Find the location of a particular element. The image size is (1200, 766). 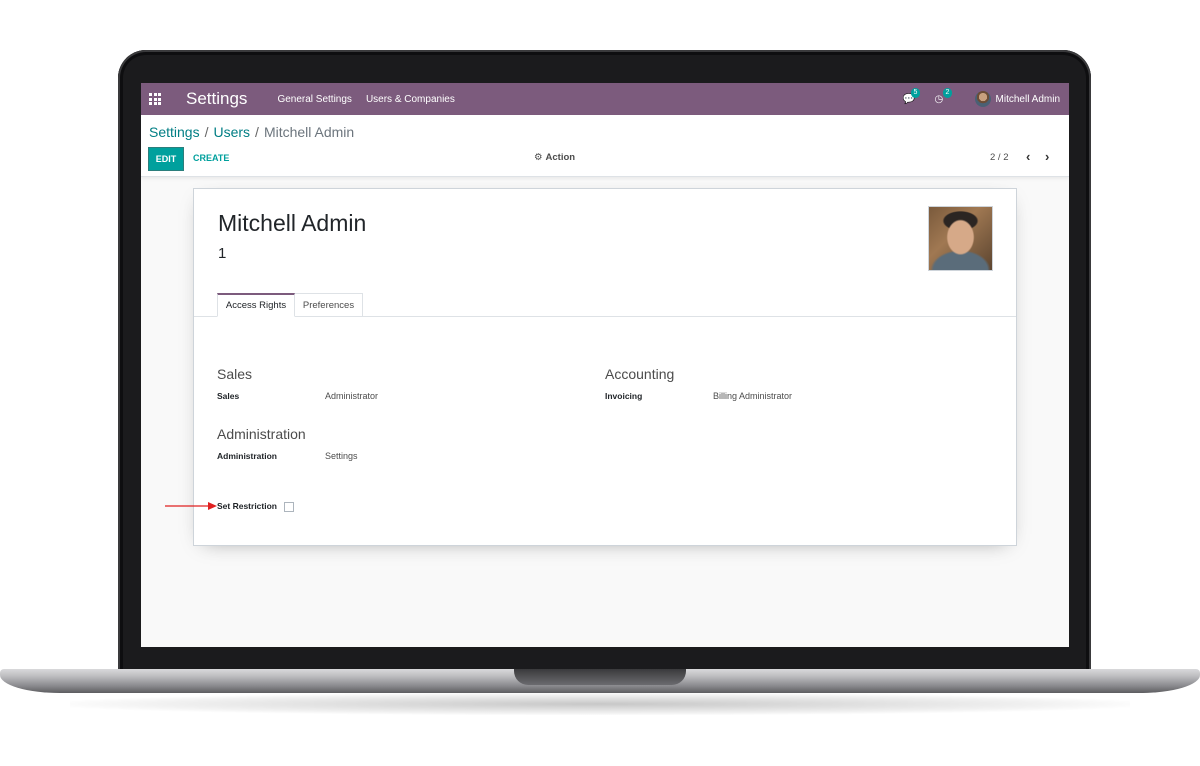

notebook-tabs: Access Rights Preferences is located at coordinates (605, 305).